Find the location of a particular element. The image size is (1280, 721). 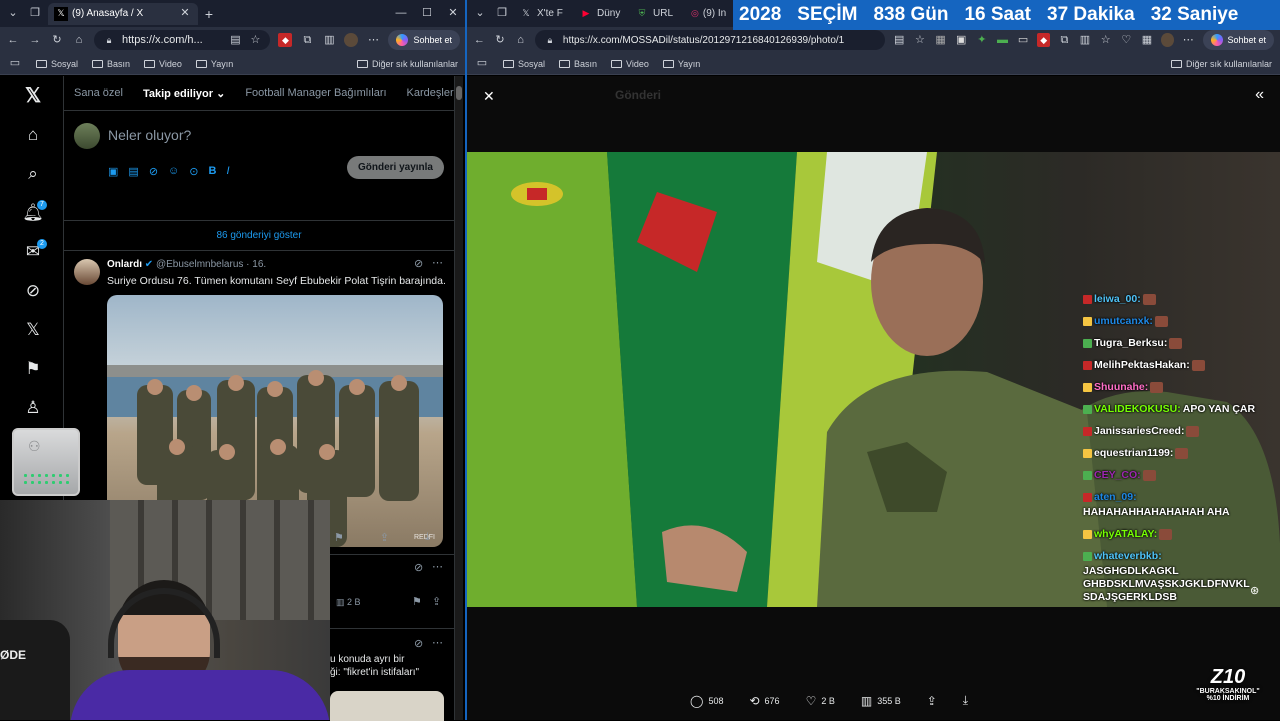

tab-instagram: ◎ (9) In is located at coordinates (707, 14).